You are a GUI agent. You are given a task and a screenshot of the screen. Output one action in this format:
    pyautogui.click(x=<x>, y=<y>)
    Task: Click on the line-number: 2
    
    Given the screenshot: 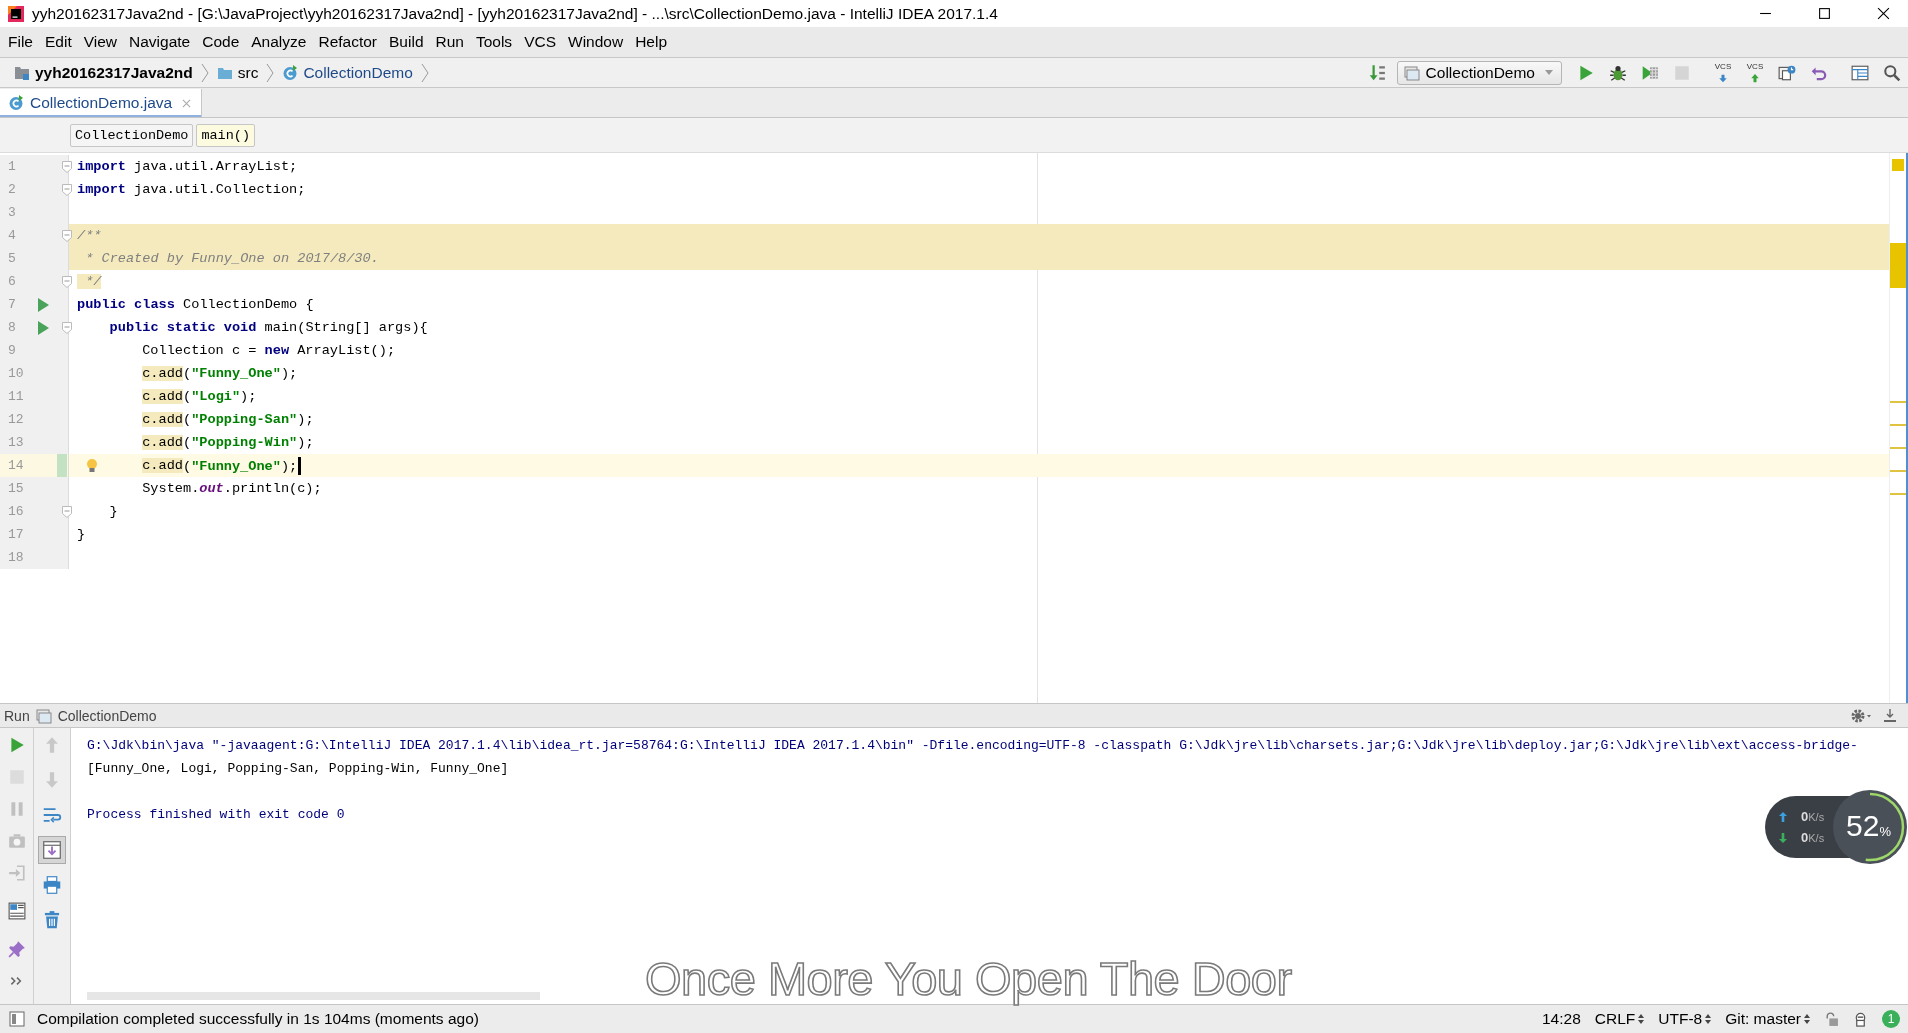 What is the action you would take?
    pyautogui.click(x=12, y=189)
    